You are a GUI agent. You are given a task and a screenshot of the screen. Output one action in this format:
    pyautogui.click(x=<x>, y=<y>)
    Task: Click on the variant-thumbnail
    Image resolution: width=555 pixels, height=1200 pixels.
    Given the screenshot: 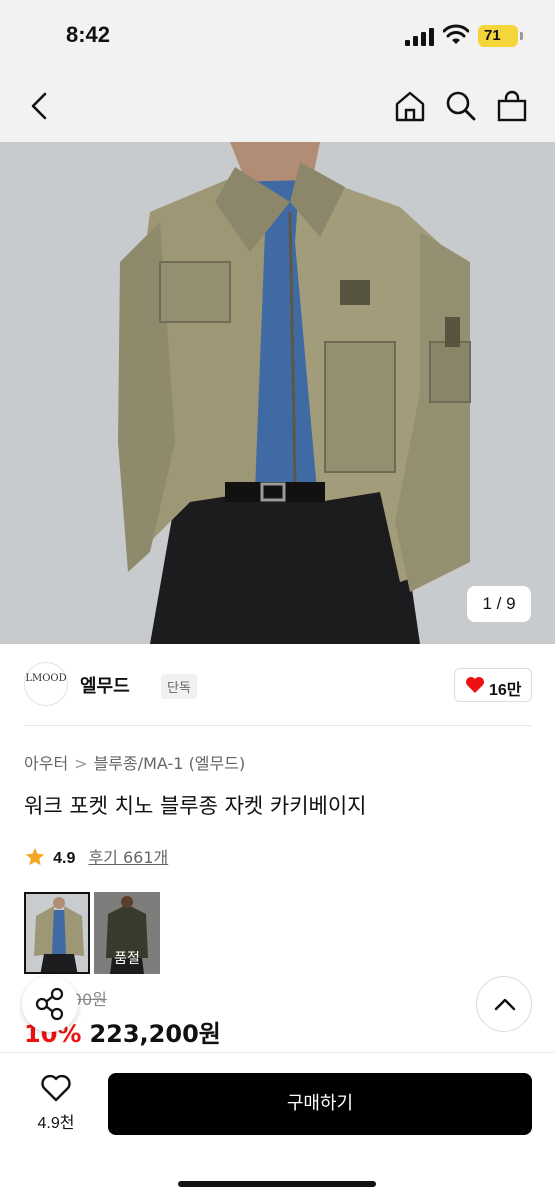 What is the action you would take?
    pyautogui.click(x=57, y=933)
    